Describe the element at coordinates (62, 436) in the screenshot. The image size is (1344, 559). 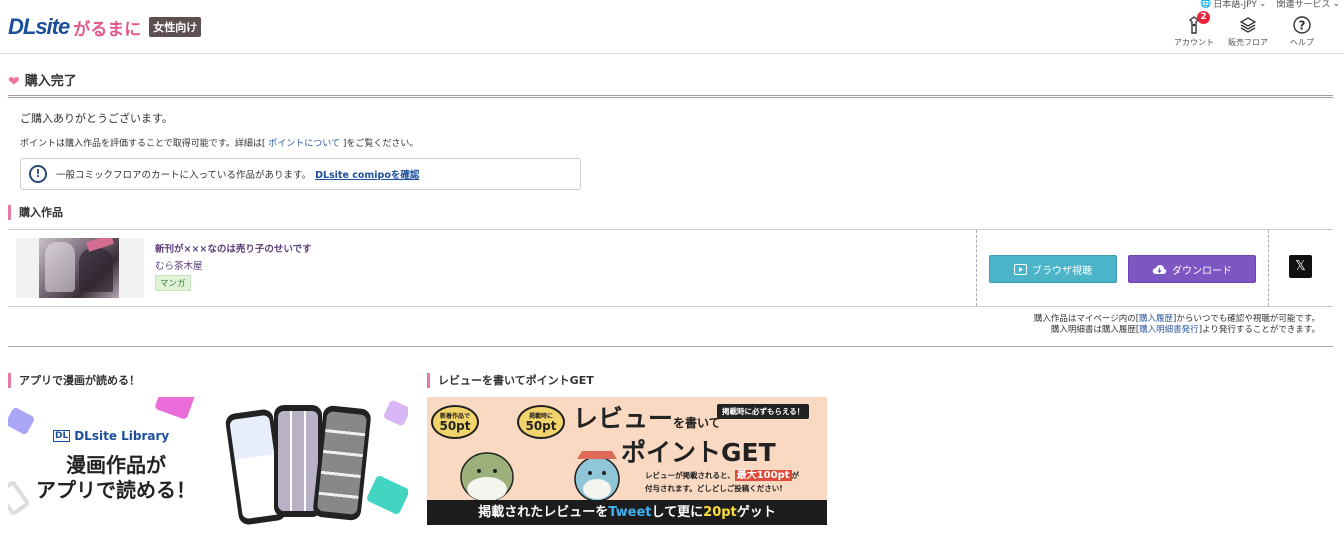
I see `library-mini-icon: DL` at that location.